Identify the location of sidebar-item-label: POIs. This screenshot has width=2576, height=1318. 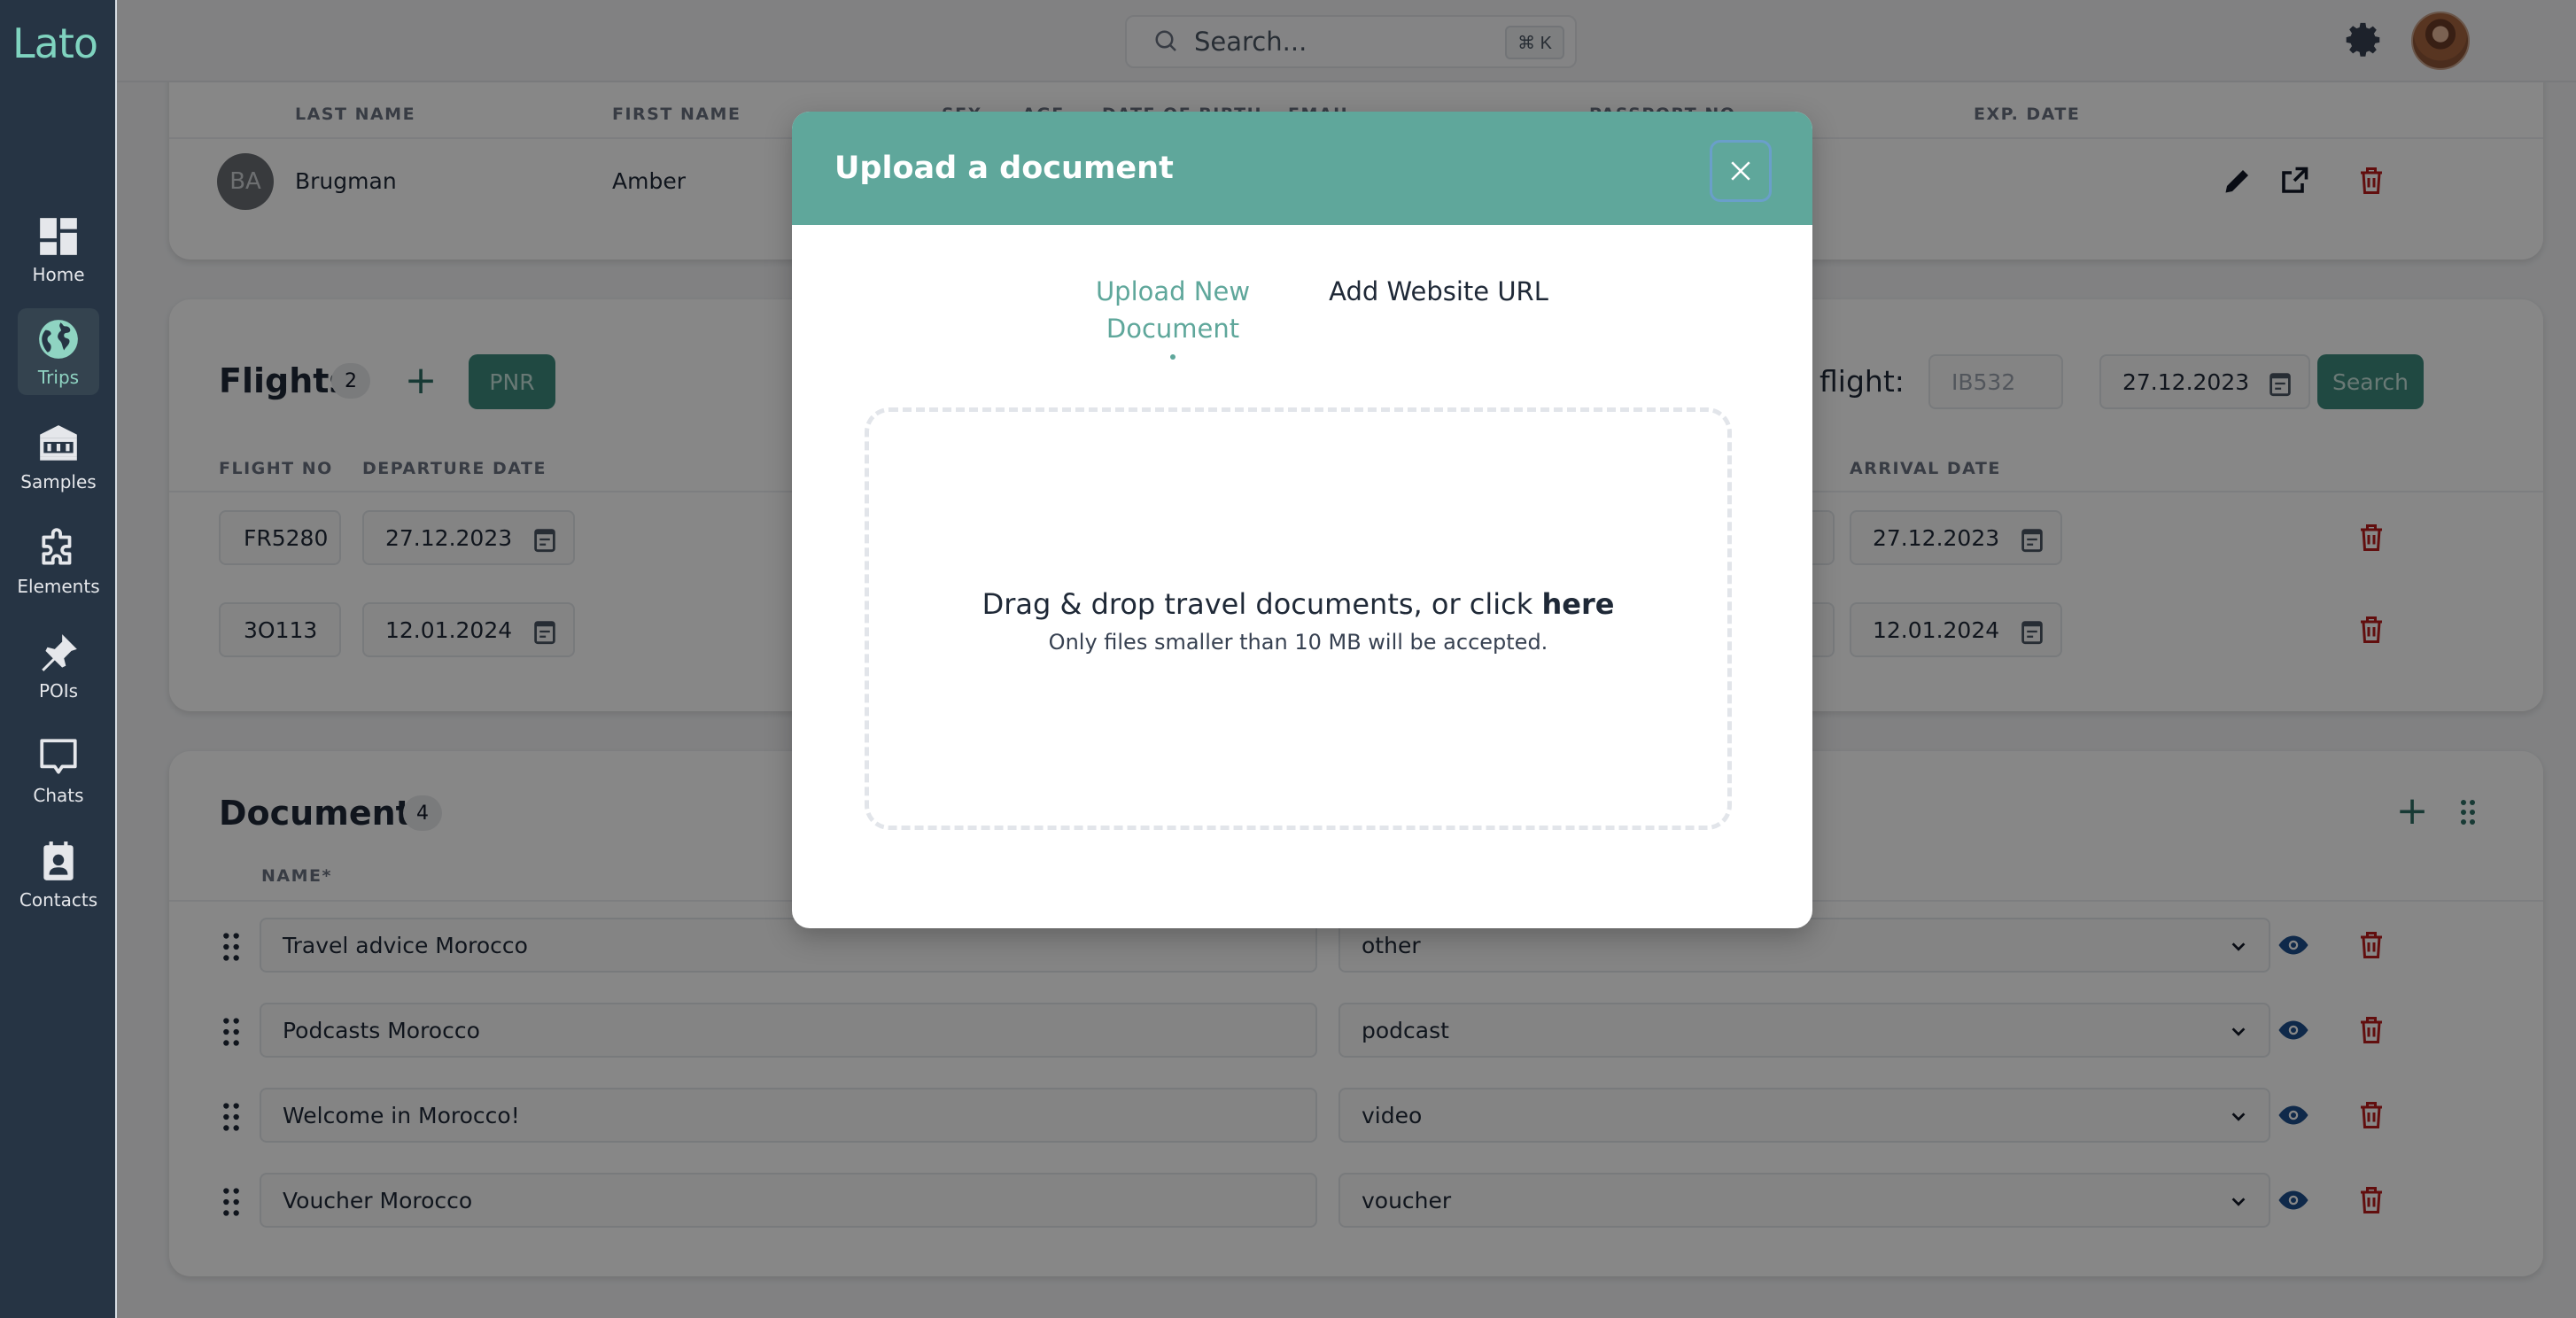
(58, 691).